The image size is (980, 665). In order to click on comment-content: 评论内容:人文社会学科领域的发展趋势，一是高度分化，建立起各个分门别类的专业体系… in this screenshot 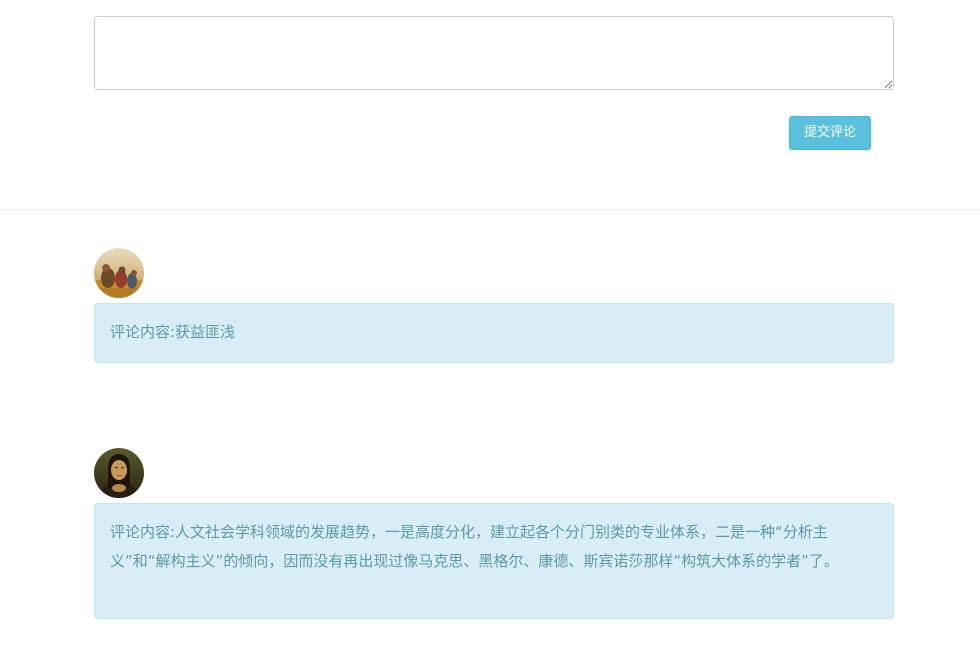, I will do `click(494, 561)`.